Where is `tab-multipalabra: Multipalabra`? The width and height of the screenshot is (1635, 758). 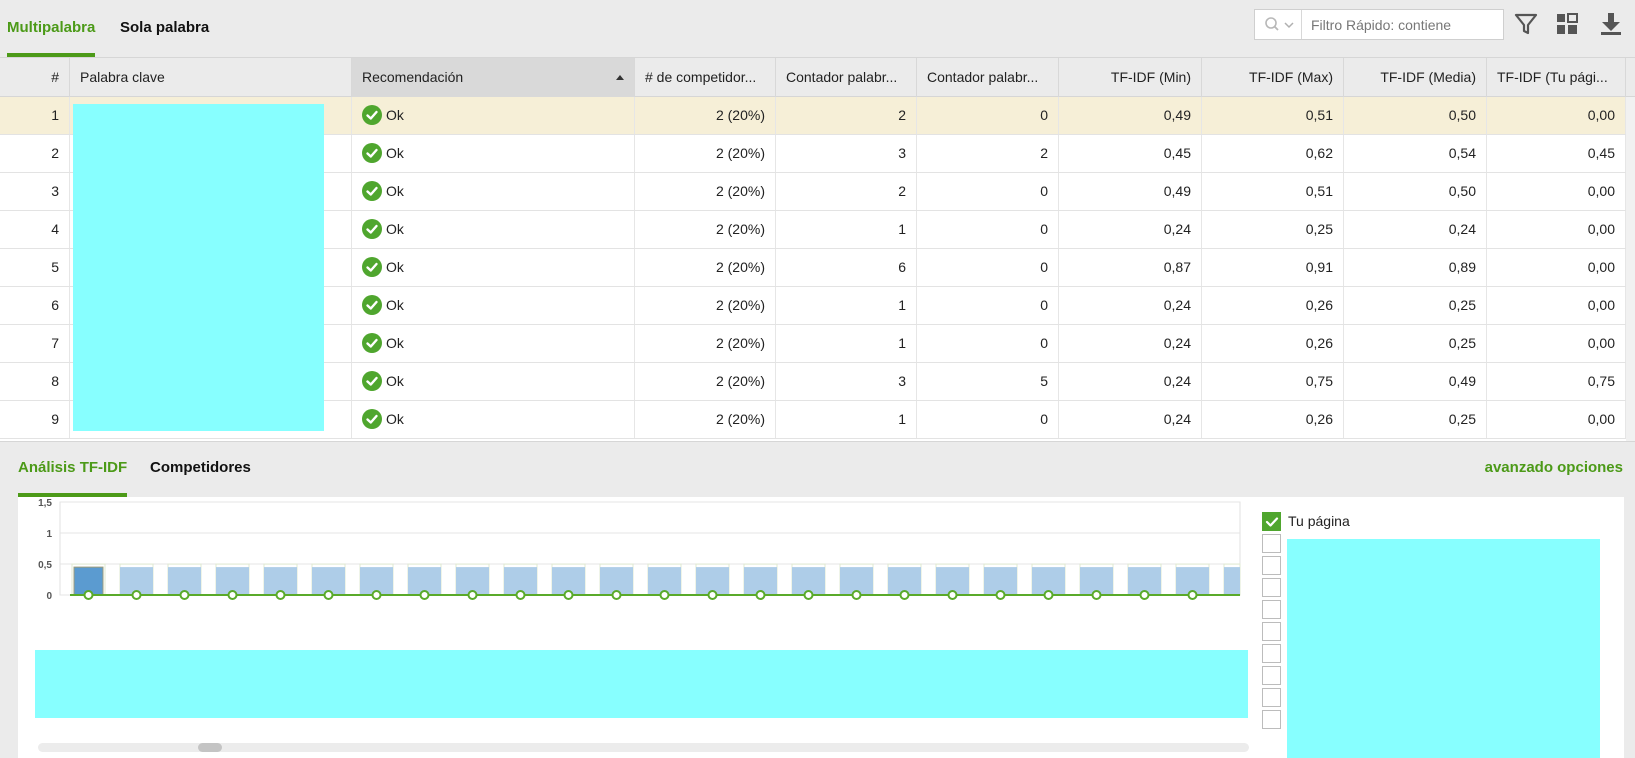
tab-multipalabra: Multipalabra is located at coordinates (51, 28).